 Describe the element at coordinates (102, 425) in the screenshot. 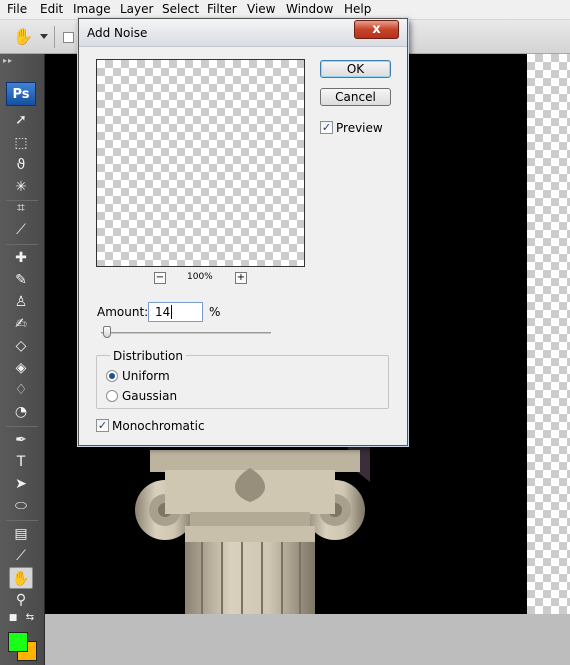

I see `monochromatic-checkbox: ✓` at that location.